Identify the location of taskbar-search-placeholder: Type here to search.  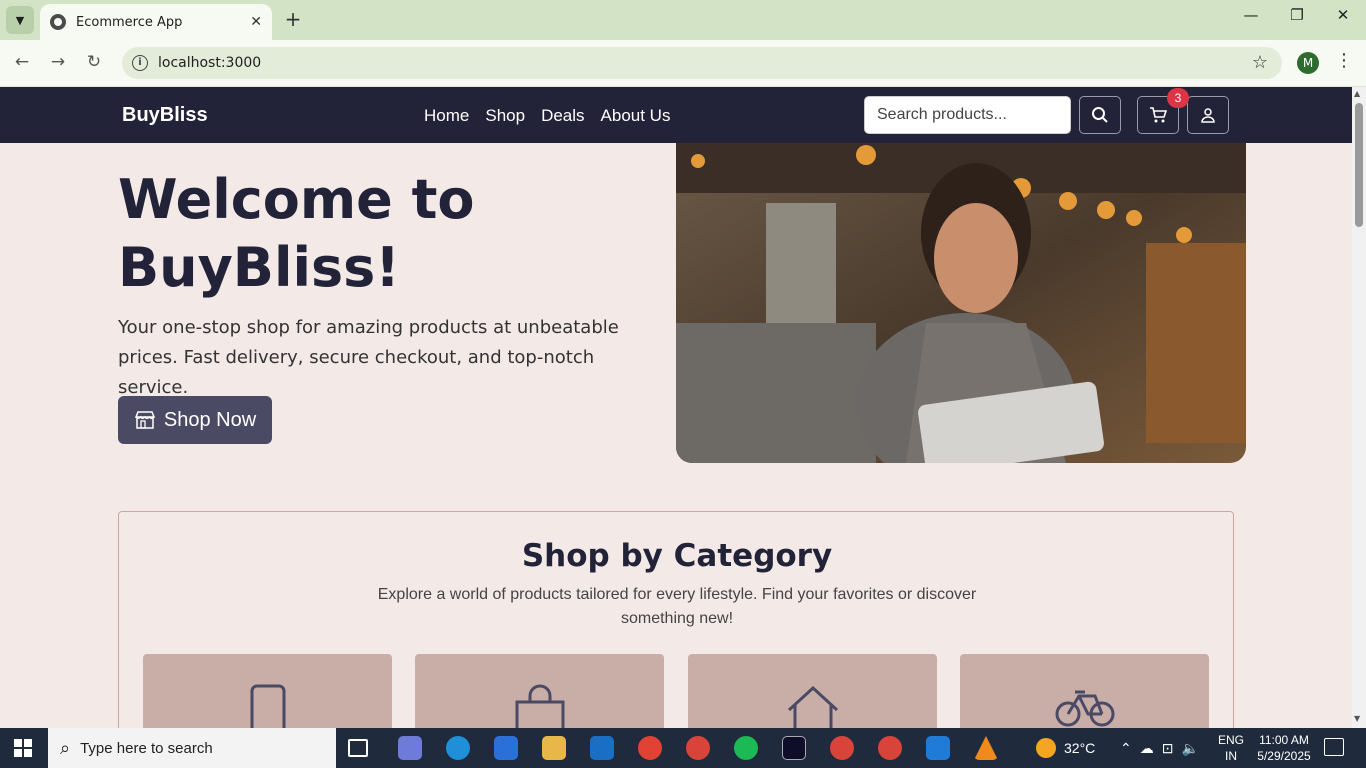
(146, 748).